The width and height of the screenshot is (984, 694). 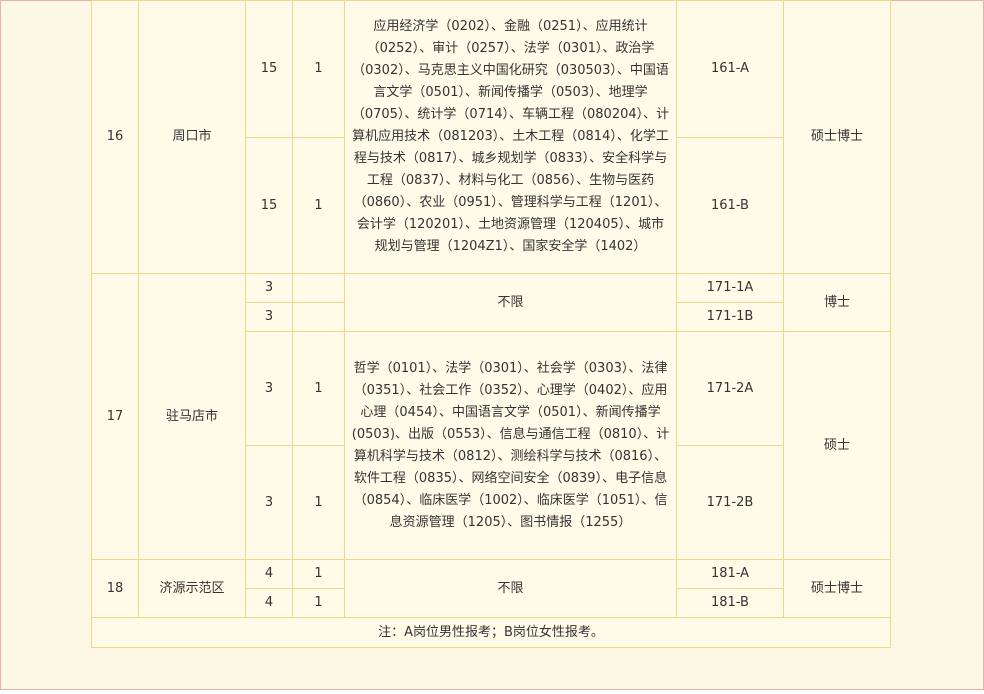 I want to click on position-code: 181-B, so click(x=730, y=603).